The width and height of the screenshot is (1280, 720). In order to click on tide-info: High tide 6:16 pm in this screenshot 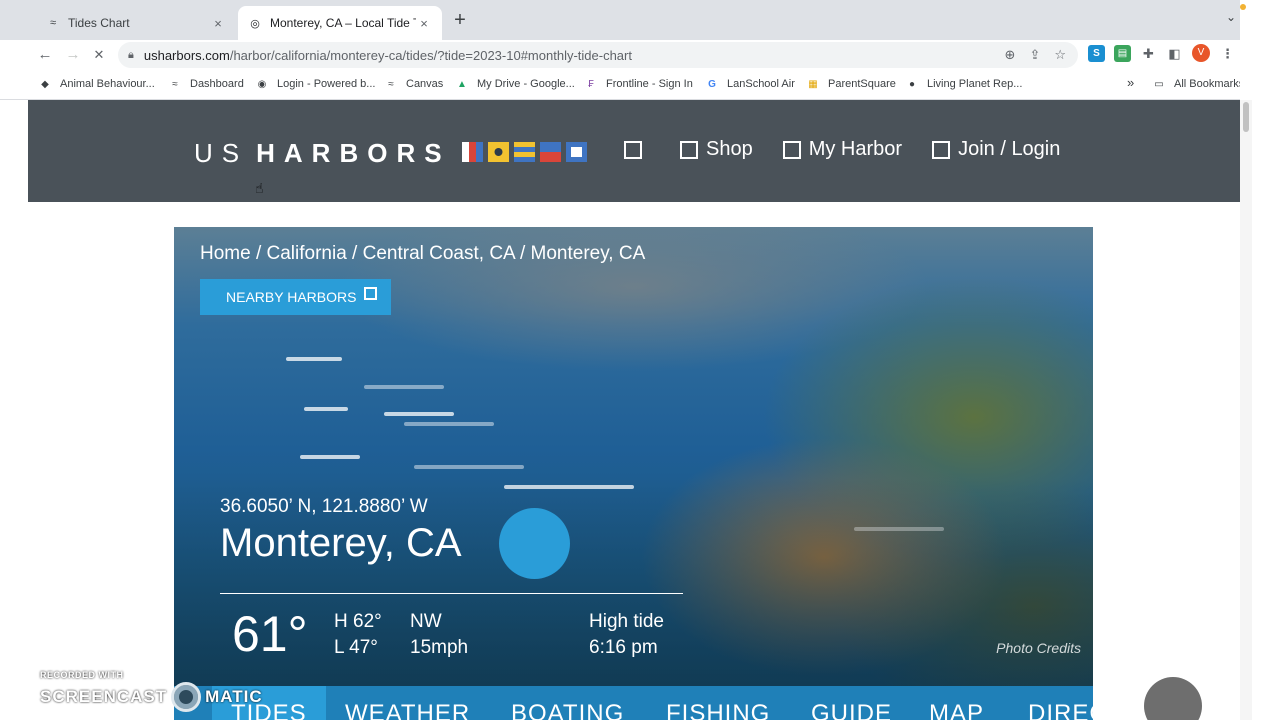, I will do `click(626, 635)`.